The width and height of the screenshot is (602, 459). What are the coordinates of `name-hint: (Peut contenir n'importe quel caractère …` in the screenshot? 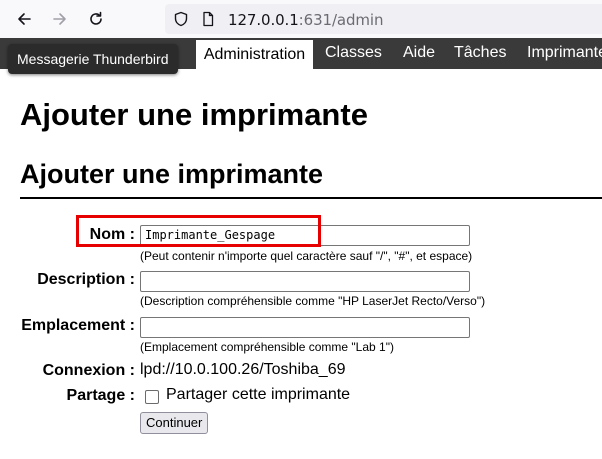 It's located at (306, 256).